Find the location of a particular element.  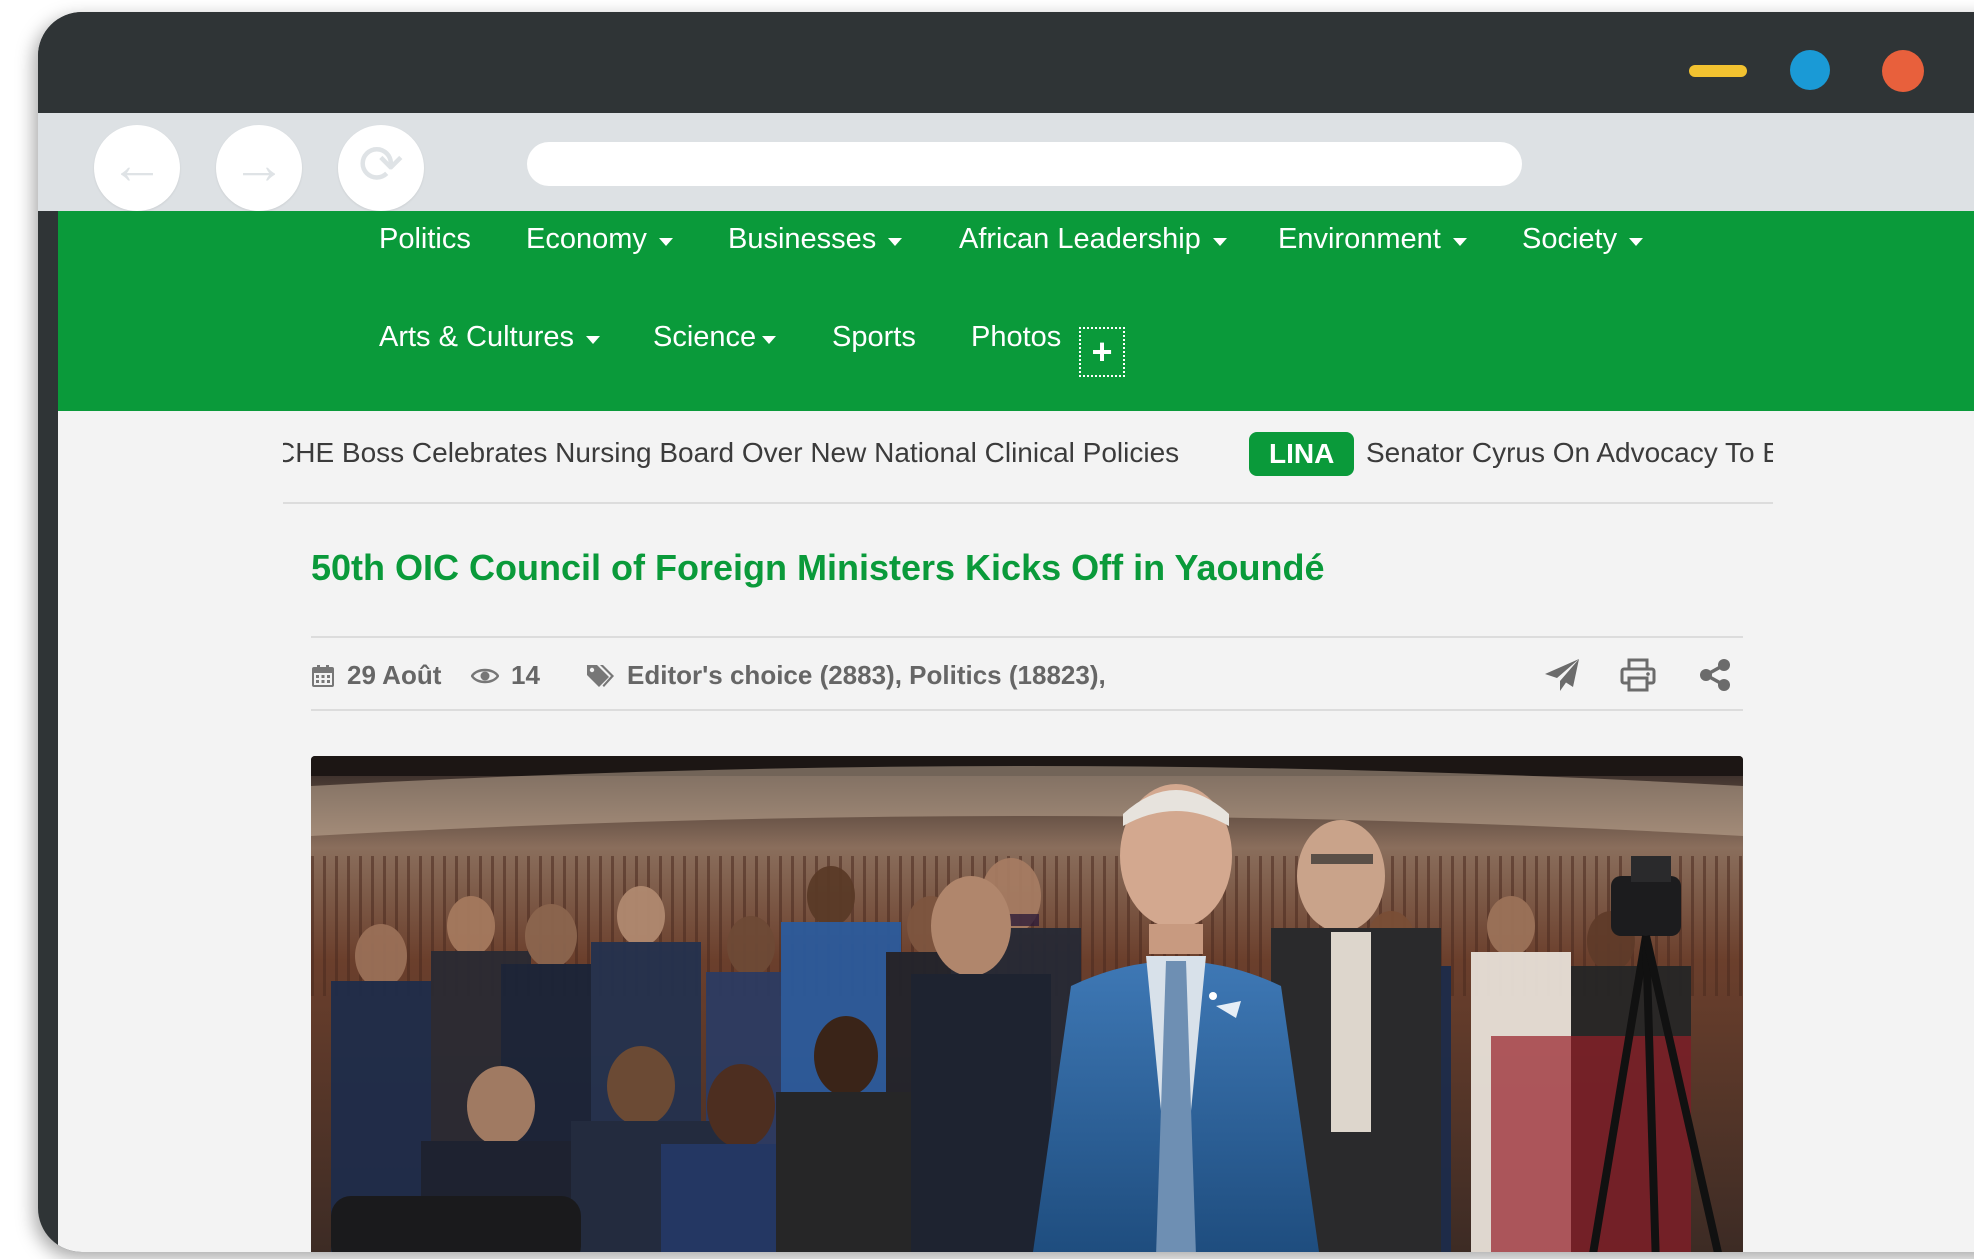

arrow-left-icon: ← is located at coordinates (137, 165).